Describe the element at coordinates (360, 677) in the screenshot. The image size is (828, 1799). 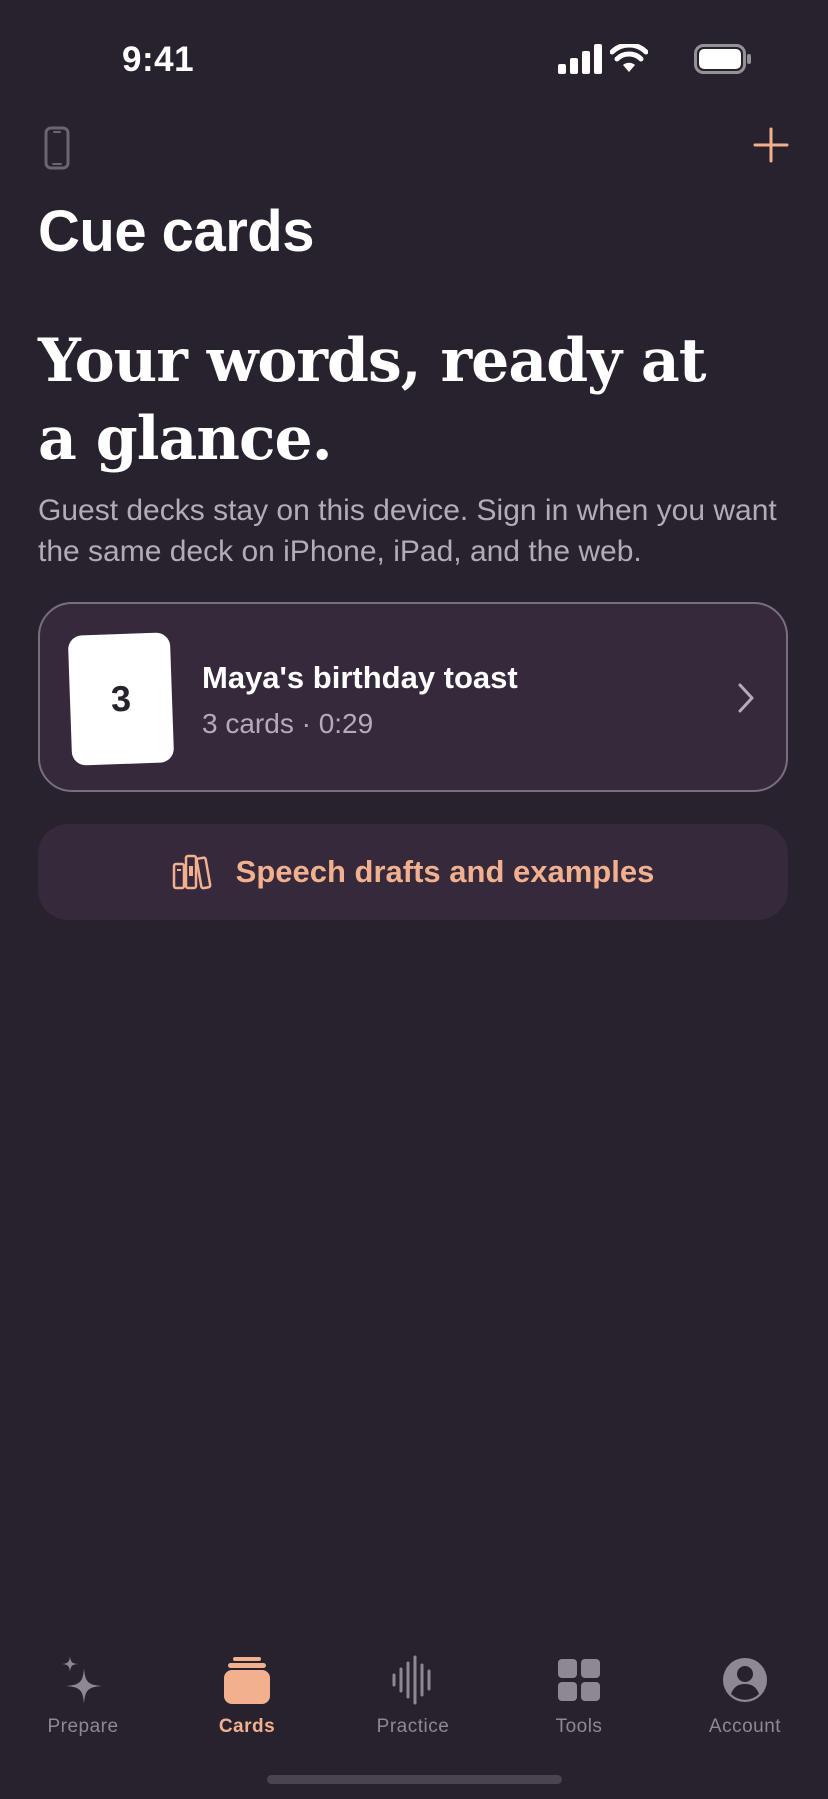
I see `deck-name: Maya's birthday toast` at that location.